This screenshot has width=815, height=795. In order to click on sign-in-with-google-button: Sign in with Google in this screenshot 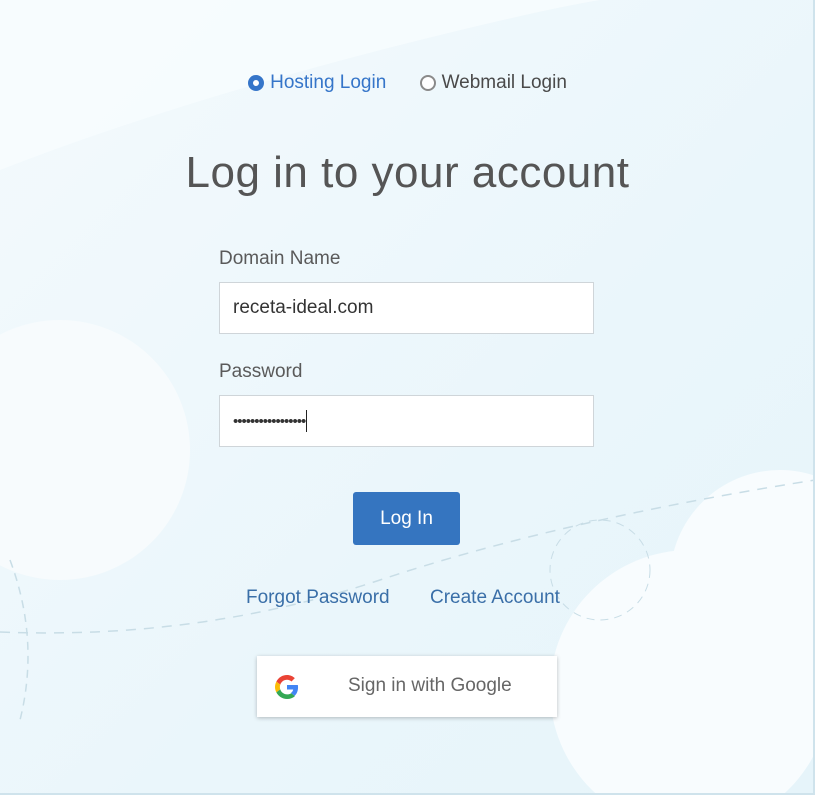, I will do `click(407, 686)`.